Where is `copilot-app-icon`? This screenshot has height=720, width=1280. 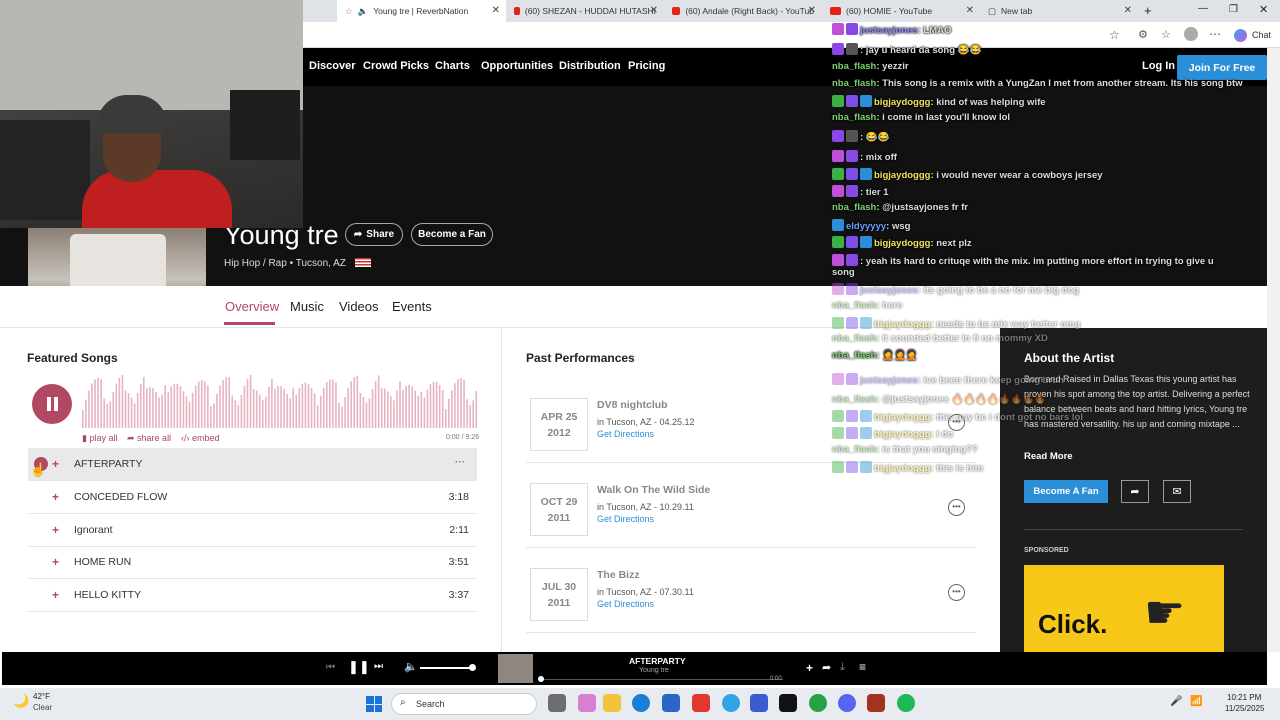
copilot-app-icon is located at coordinates (587, 703).